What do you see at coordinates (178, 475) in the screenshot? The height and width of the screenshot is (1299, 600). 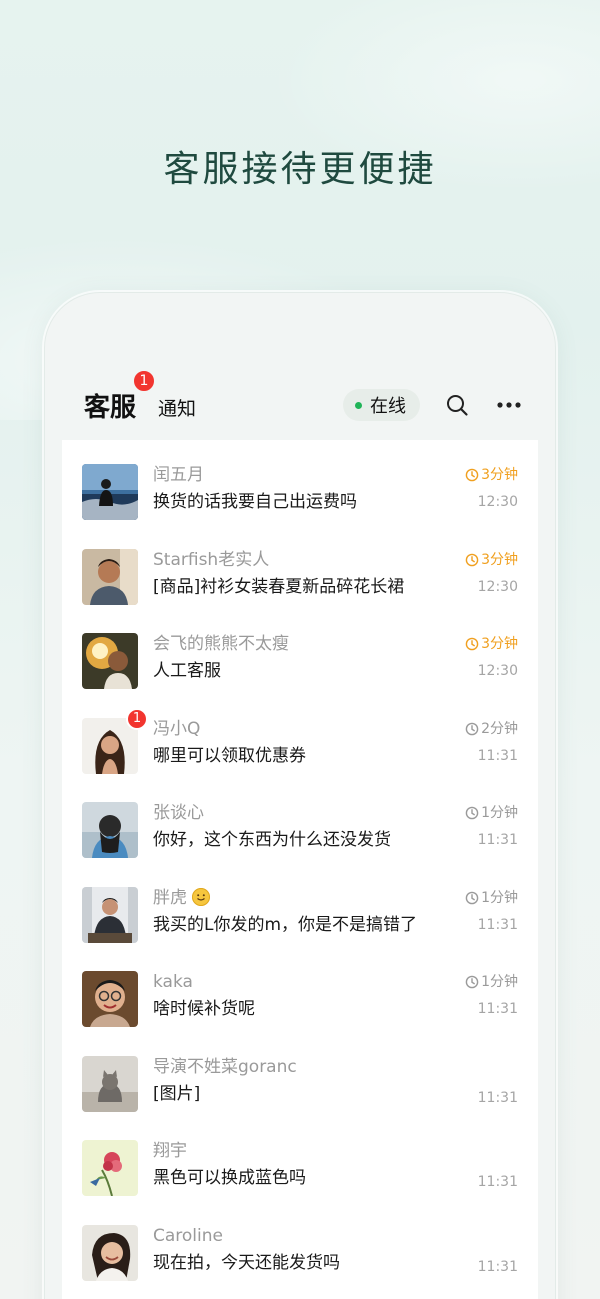 I see `contact-name-label: 闰五月` at bounding box center [178, 475].